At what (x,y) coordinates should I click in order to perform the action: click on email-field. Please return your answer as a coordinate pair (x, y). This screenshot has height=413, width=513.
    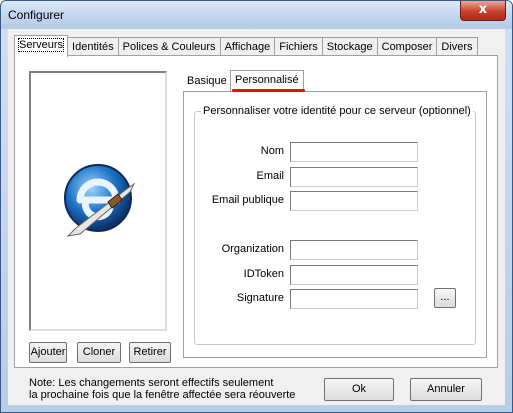
    Looking at the image, I should click on (354, 177).